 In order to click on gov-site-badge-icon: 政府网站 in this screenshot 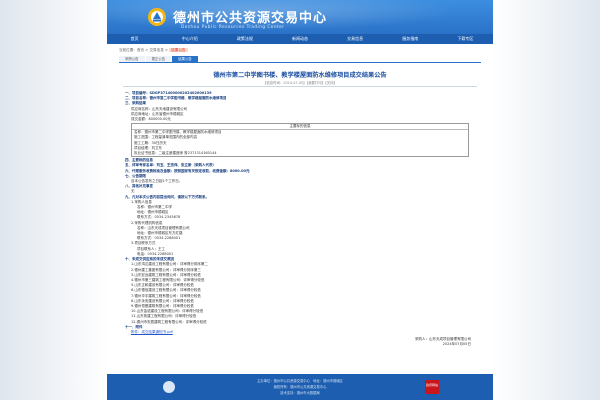, I will do `click(432, 387)`.